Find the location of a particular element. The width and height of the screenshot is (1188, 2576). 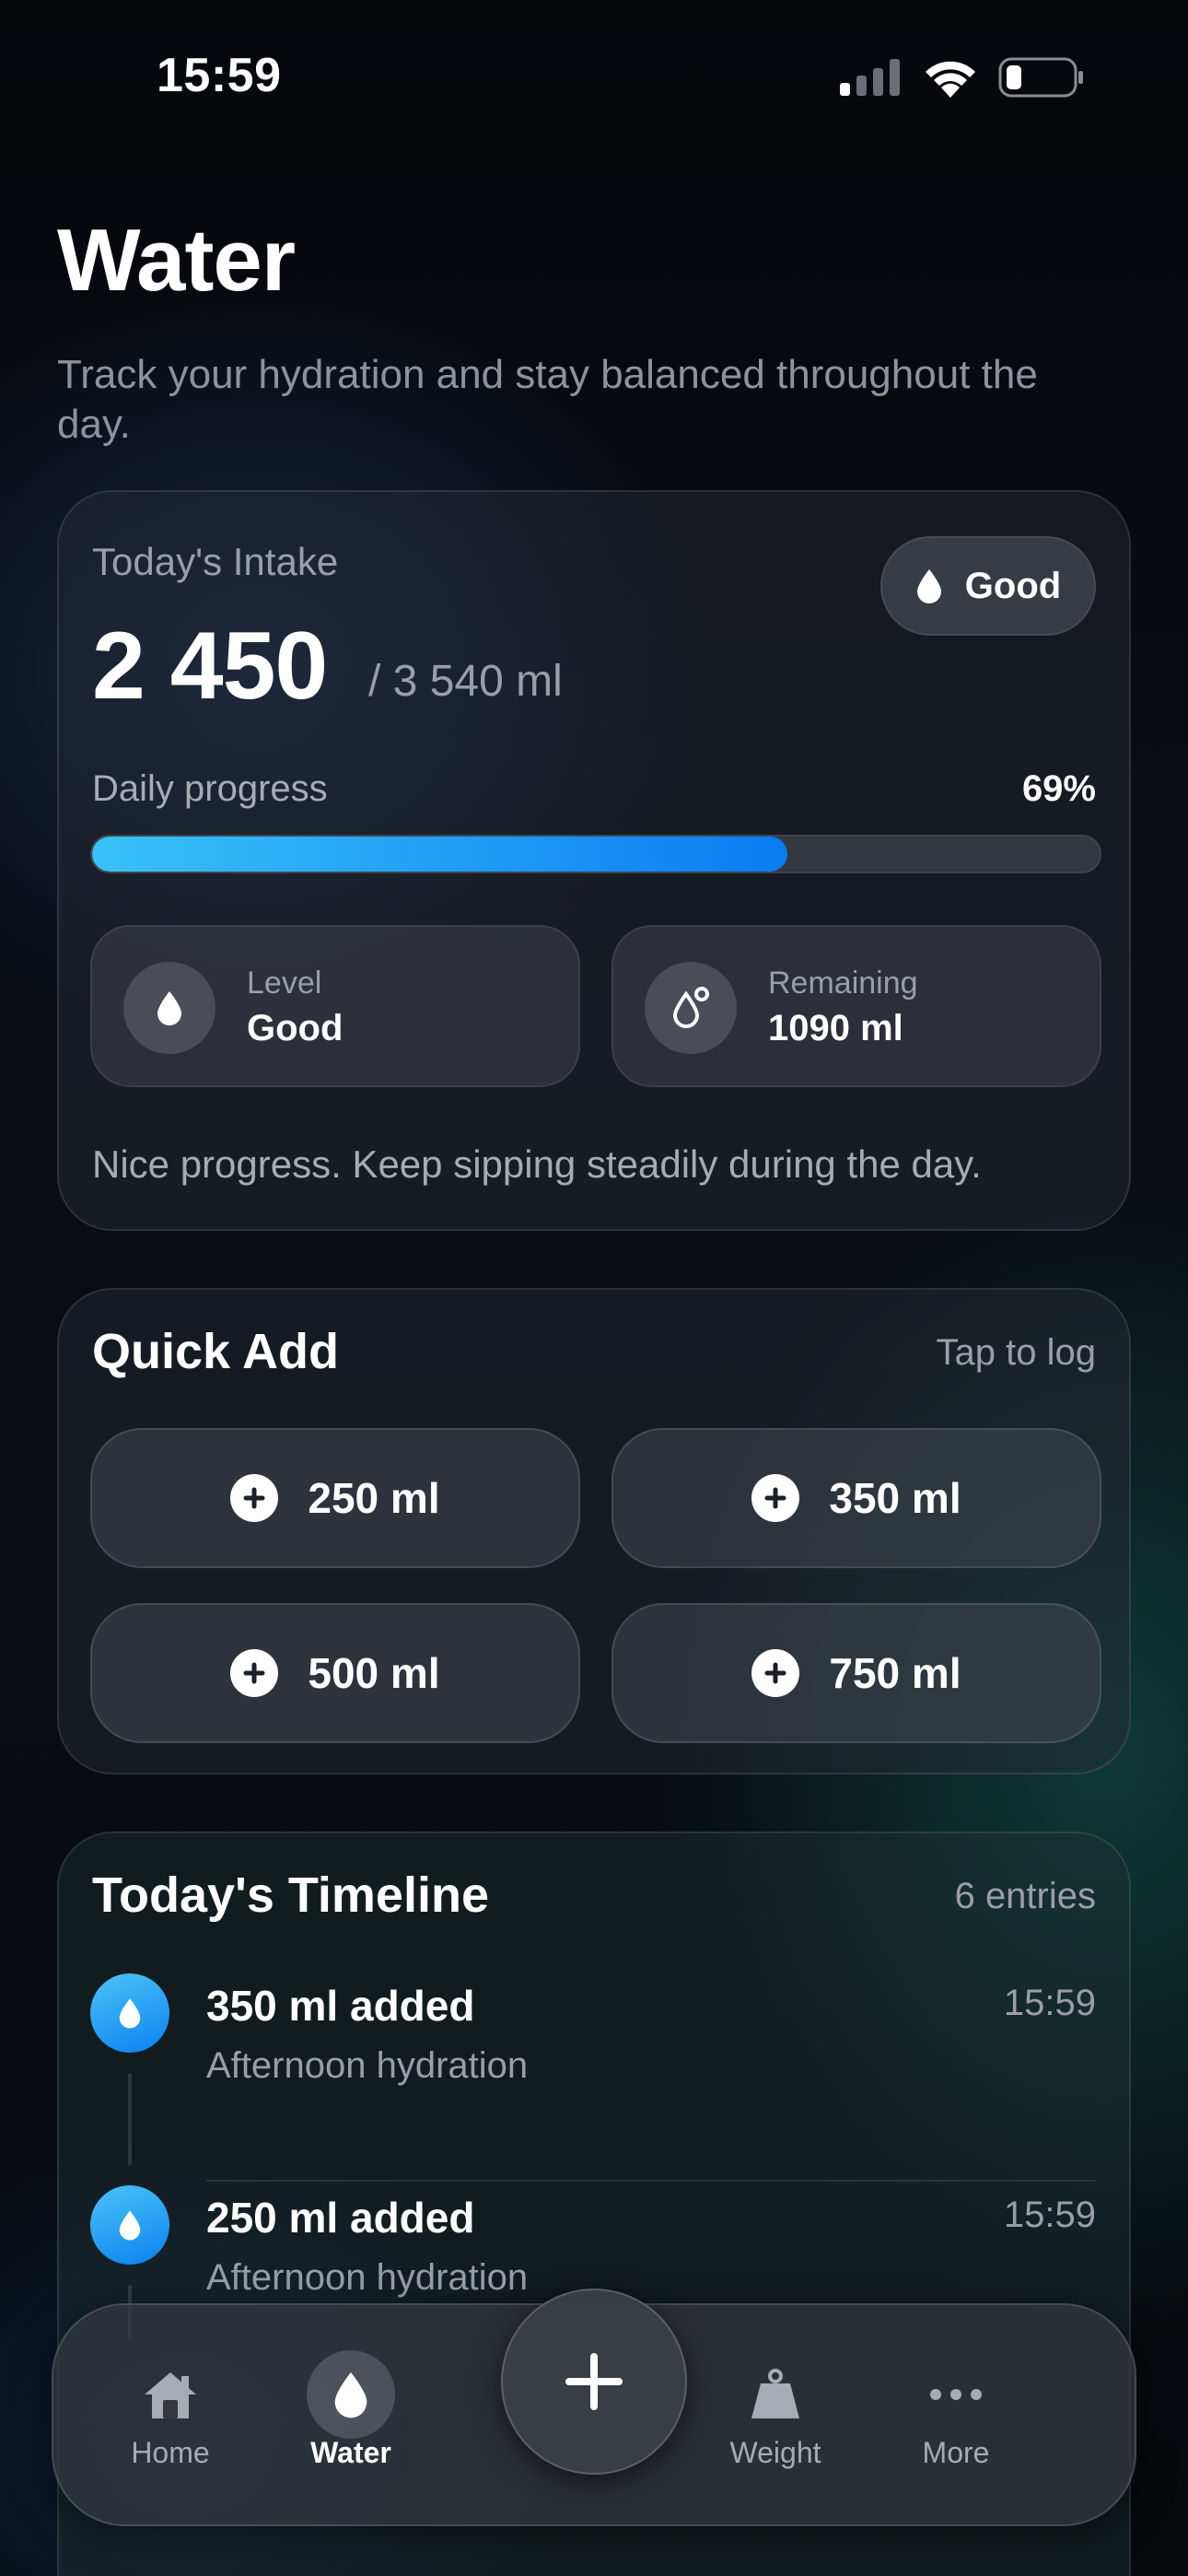

intake-goal: / 3 540 ml is located at coordinates (465, 681).